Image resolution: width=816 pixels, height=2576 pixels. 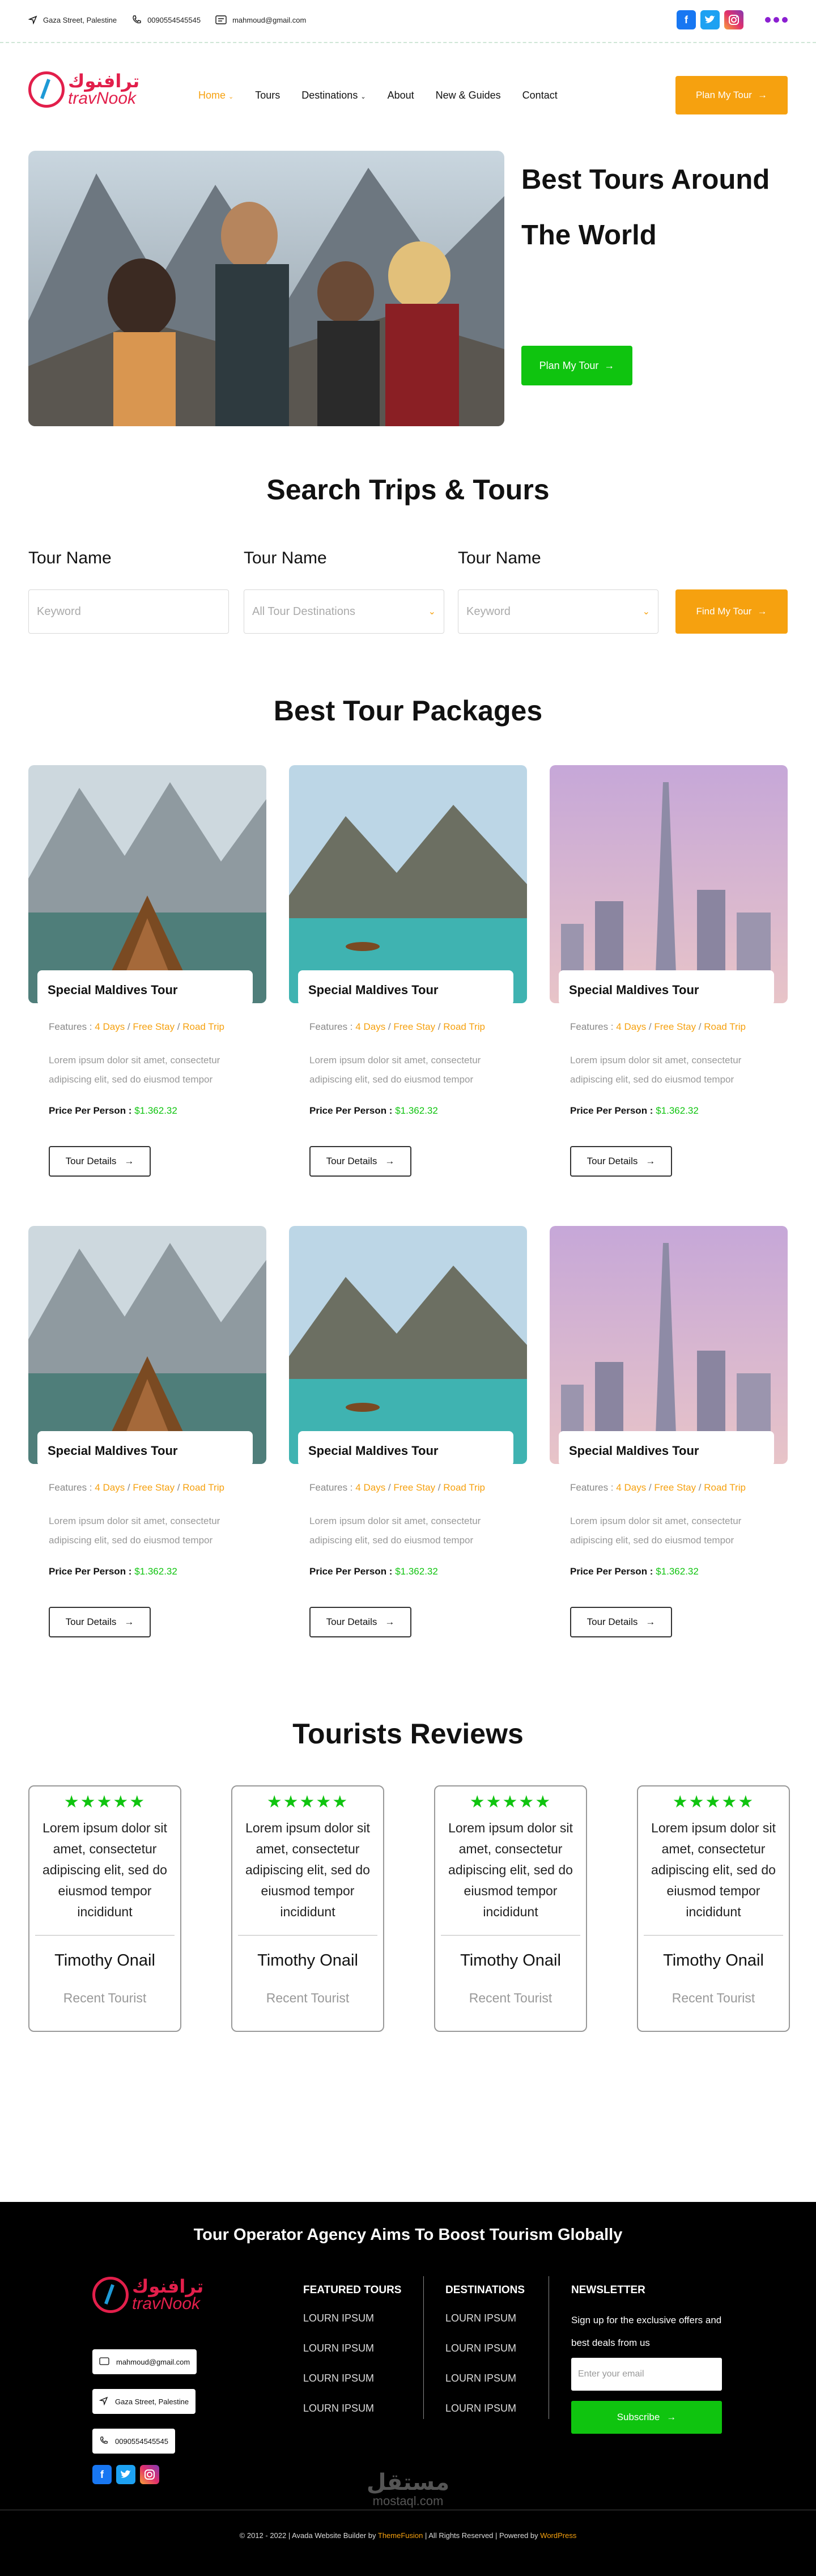 What do you see at coordinates (333, 95) in the screenshot?
I see `nav-item-destinations: Destinations ⌄` at bounding box center [333, 95].